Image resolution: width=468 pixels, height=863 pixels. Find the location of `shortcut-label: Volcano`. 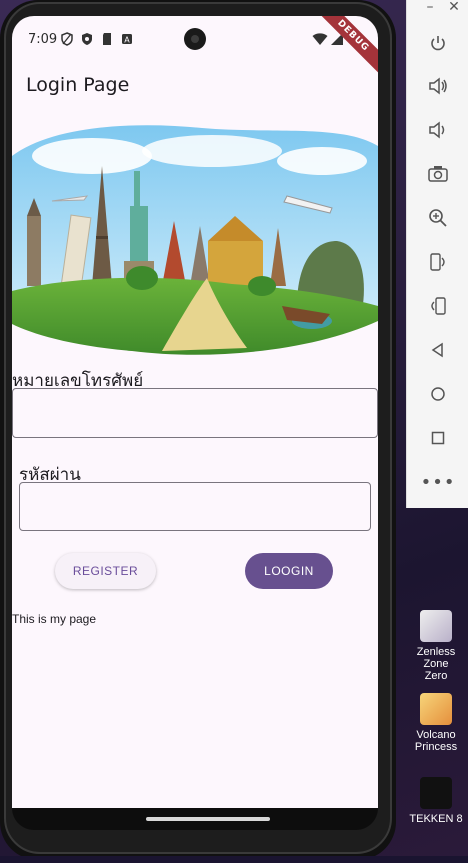

shortcut-label: Volcano is located at coordinates (436, 735).